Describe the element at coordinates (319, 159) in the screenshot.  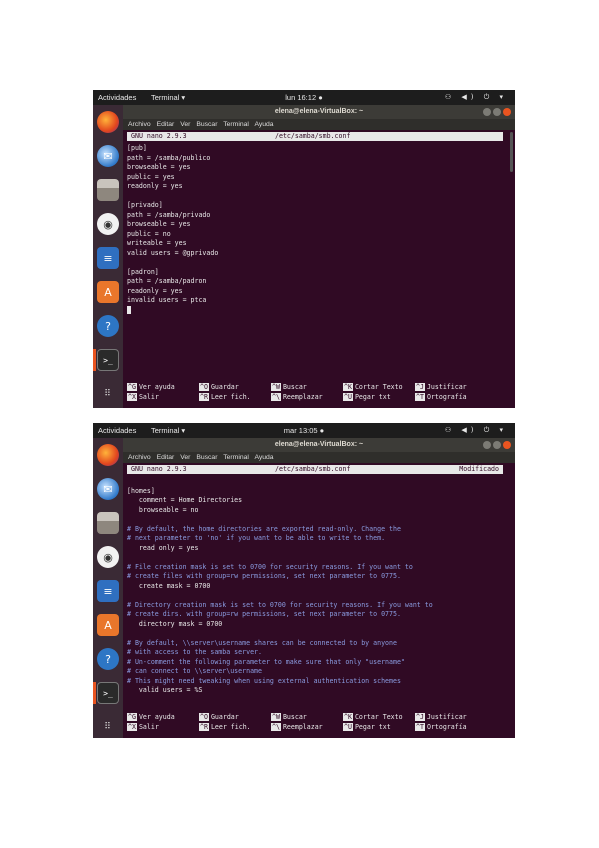
I see `editor-line: path = /samba/publico` at that location.